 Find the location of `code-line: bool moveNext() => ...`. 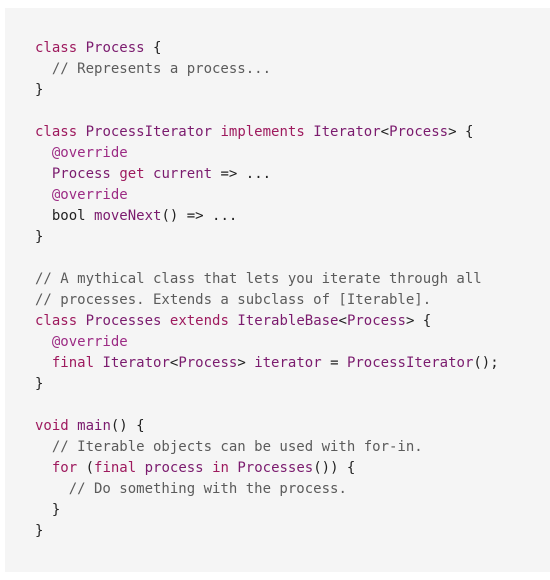

code-line: bool moveNext() => ... is located at coordinates (292, 216).